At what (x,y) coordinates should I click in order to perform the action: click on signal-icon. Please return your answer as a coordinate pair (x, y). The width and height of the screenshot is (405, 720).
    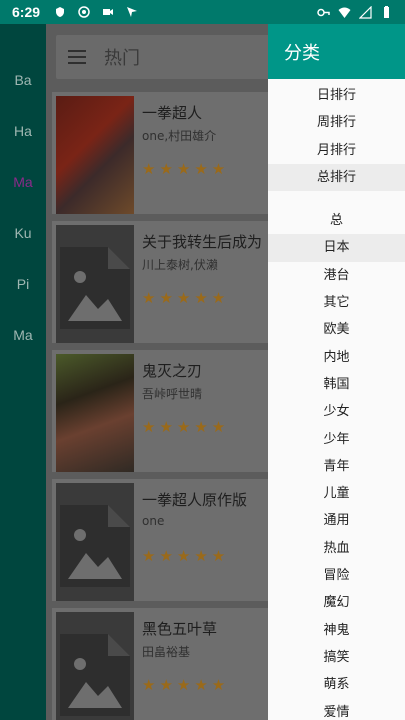
    Looking at the image, I should click on (365, 12).